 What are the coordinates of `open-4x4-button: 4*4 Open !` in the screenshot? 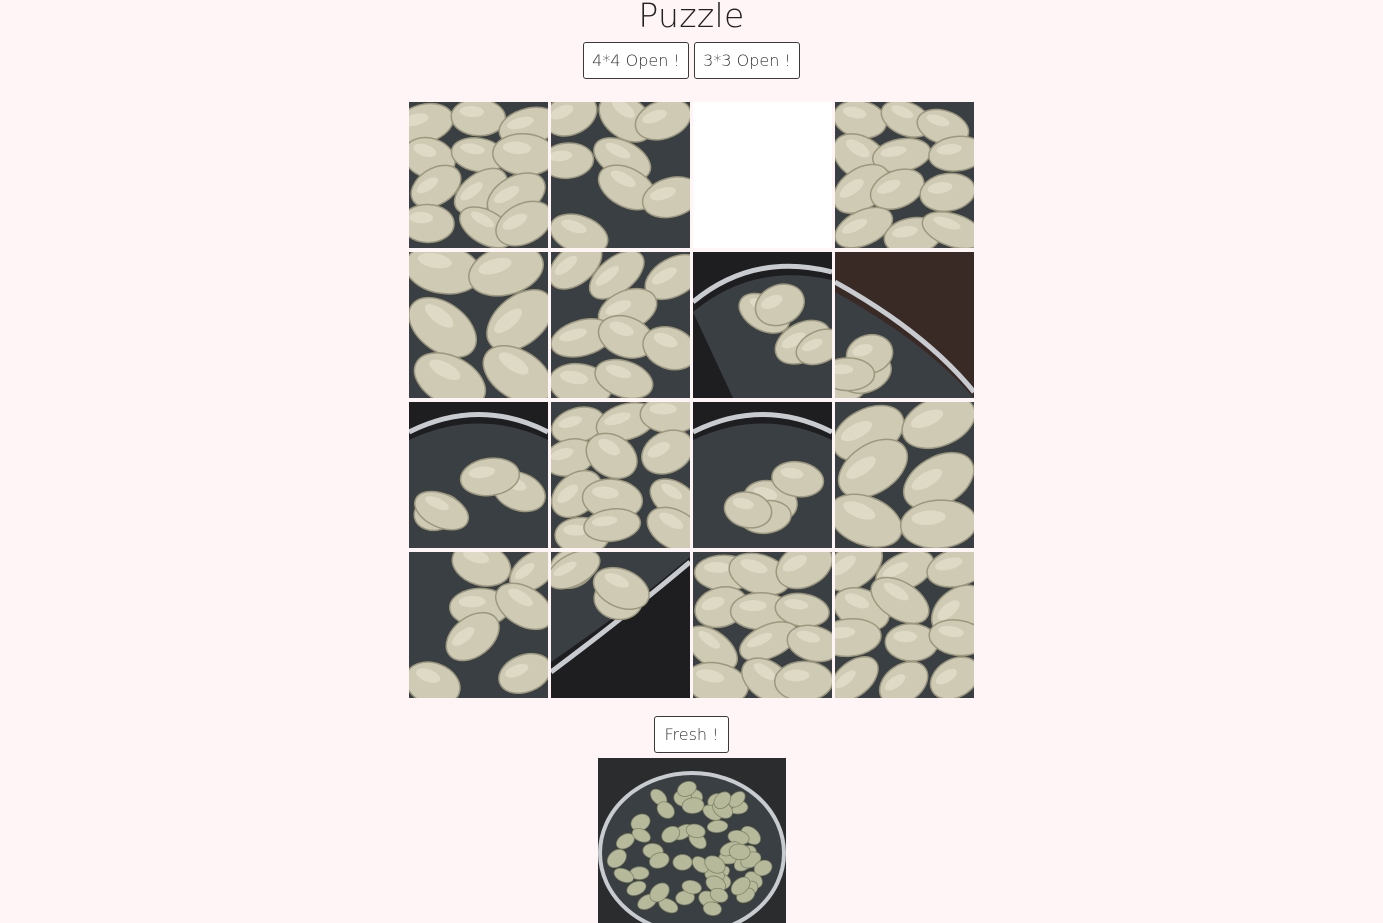 It's located at (636, 60).